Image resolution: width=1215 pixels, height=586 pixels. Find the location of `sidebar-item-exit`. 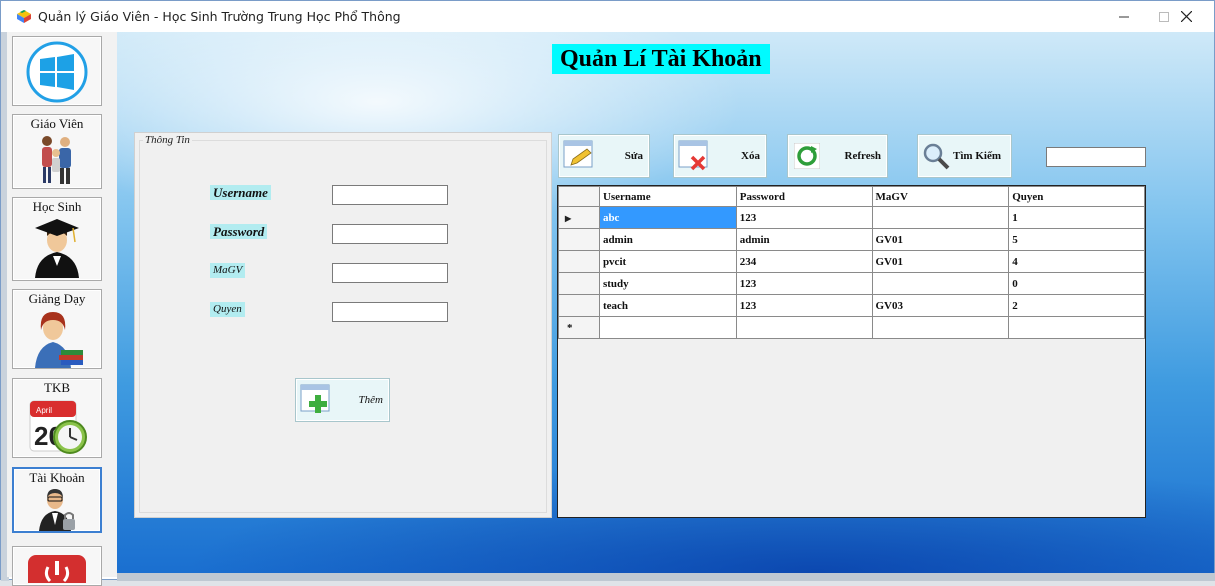

sidebar-item-exit is located at coordinates (57, 566).